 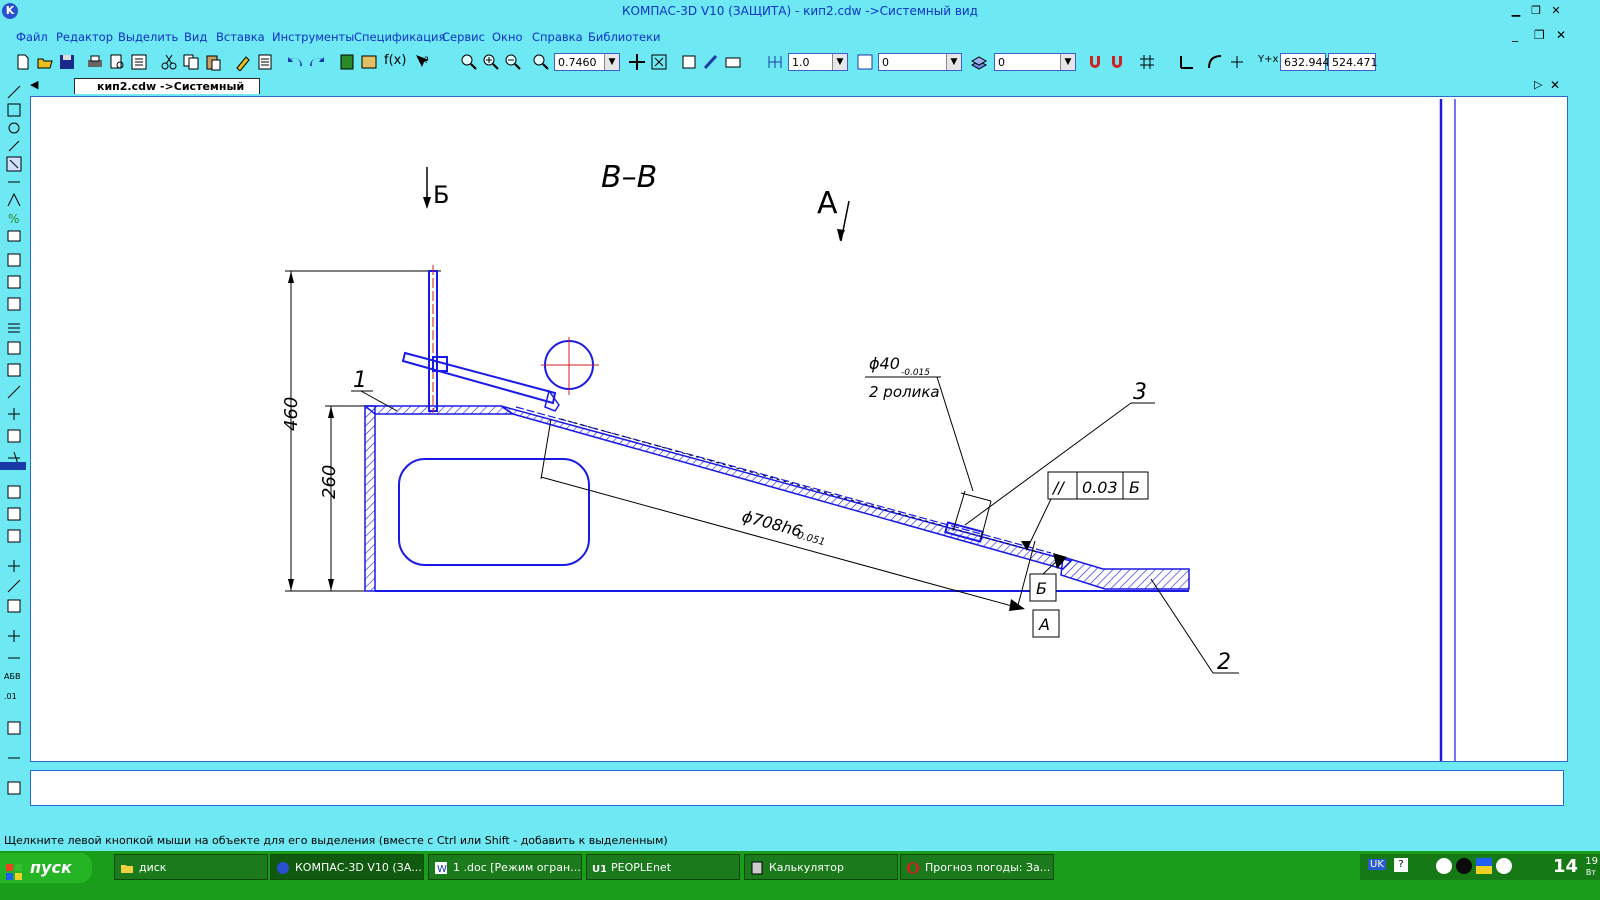 I want to click on manager-icon, so click(x=265, y=62).